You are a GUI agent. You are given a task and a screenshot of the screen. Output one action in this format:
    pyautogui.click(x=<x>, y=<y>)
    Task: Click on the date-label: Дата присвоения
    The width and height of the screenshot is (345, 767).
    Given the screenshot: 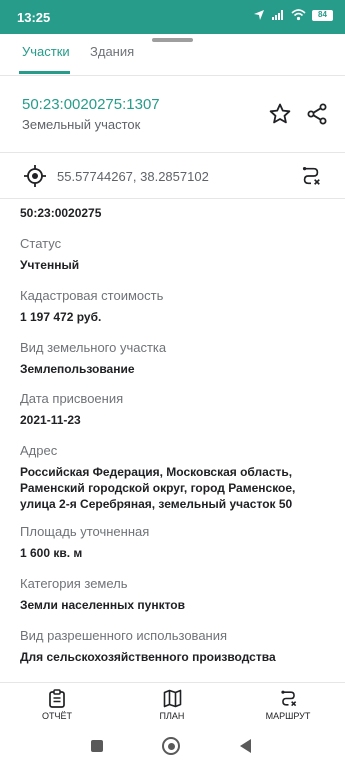 What is the action you would take?
    pyautogui.click(x=72, y=398)
    